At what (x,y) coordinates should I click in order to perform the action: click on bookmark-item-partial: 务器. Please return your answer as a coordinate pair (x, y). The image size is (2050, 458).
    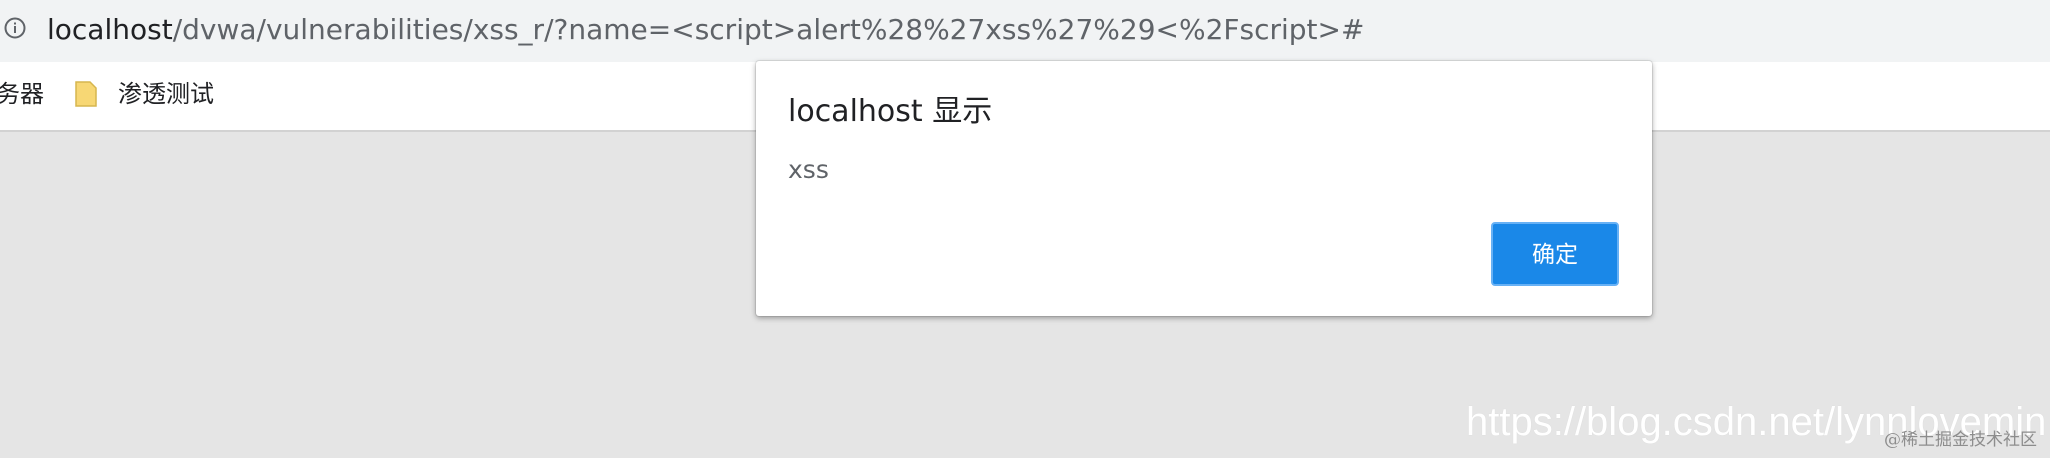
    Looking at the image, I should click on (22, 94).